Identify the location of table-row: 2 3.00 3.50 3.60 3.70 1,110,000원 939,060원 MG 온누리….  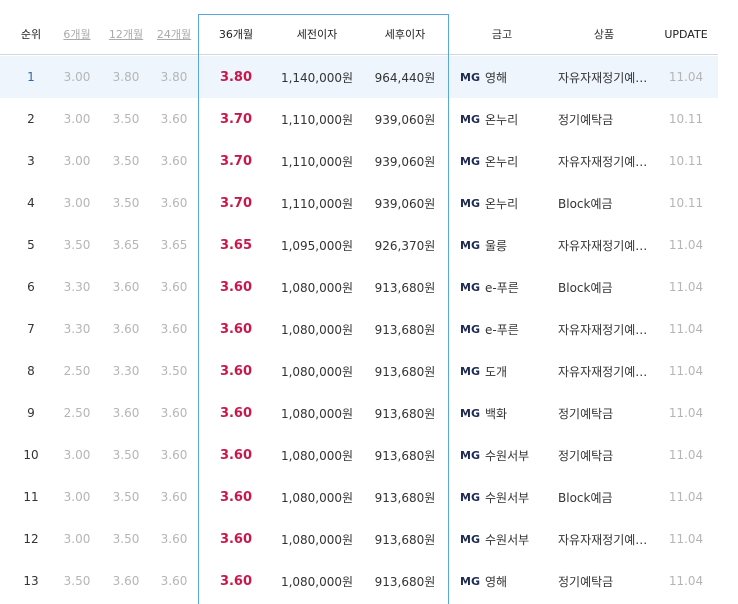
(359, 119).